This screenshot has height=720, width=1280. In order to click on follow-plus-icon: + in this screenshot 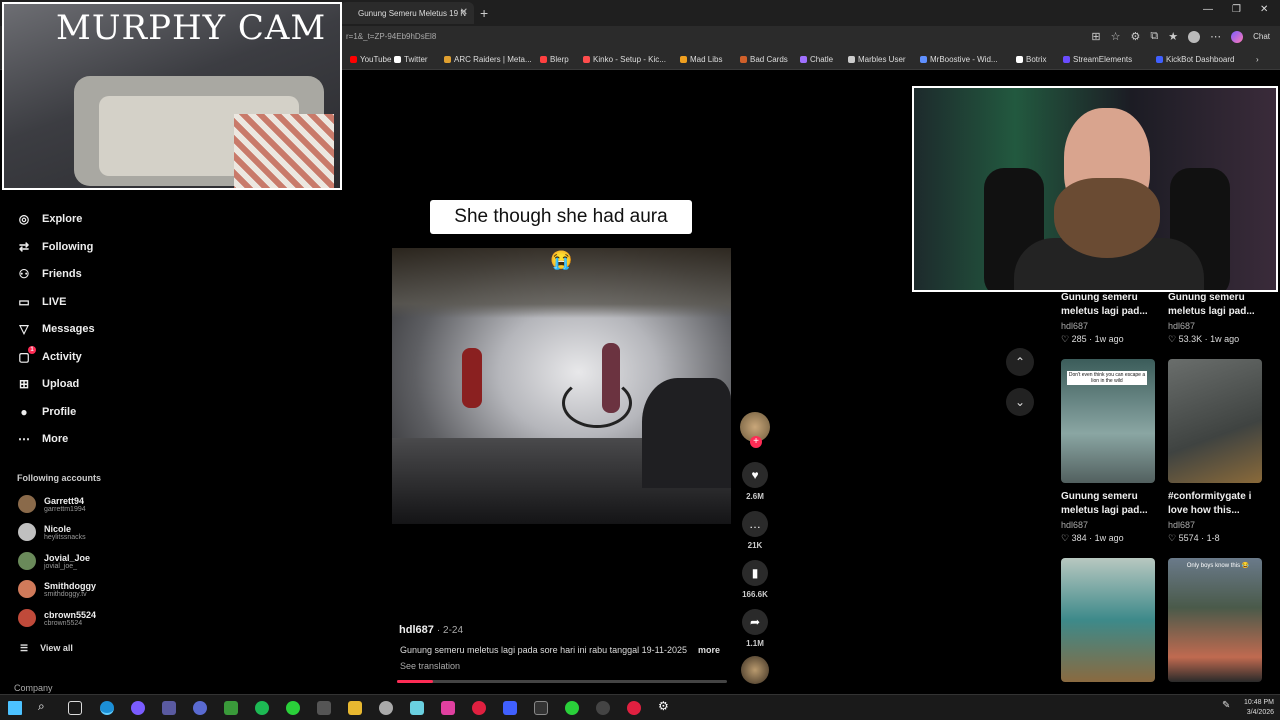, I will do `click(756, 442)`.